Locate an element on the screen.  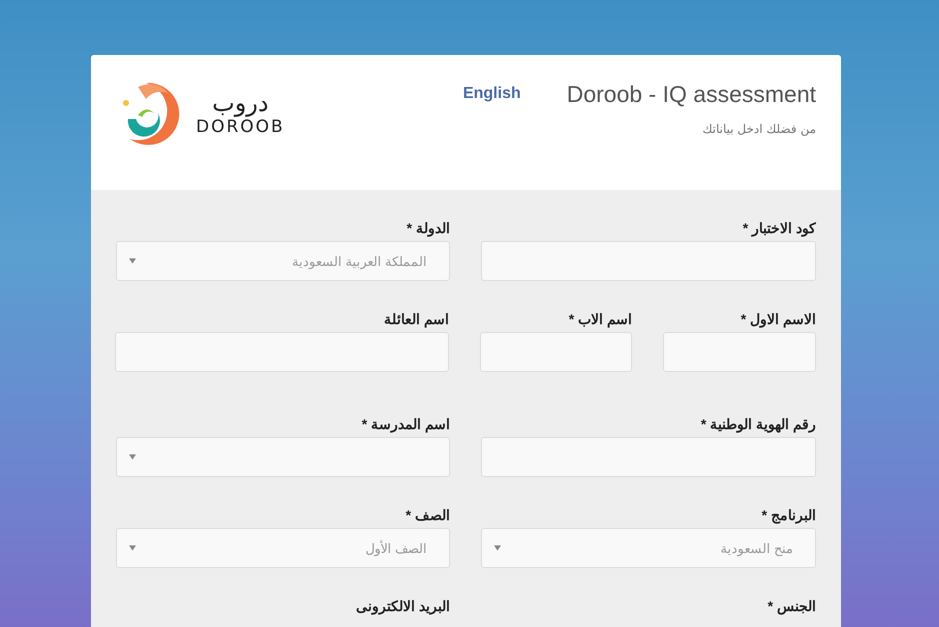
field-label: الجنس * is located at coordinates (791, 606).